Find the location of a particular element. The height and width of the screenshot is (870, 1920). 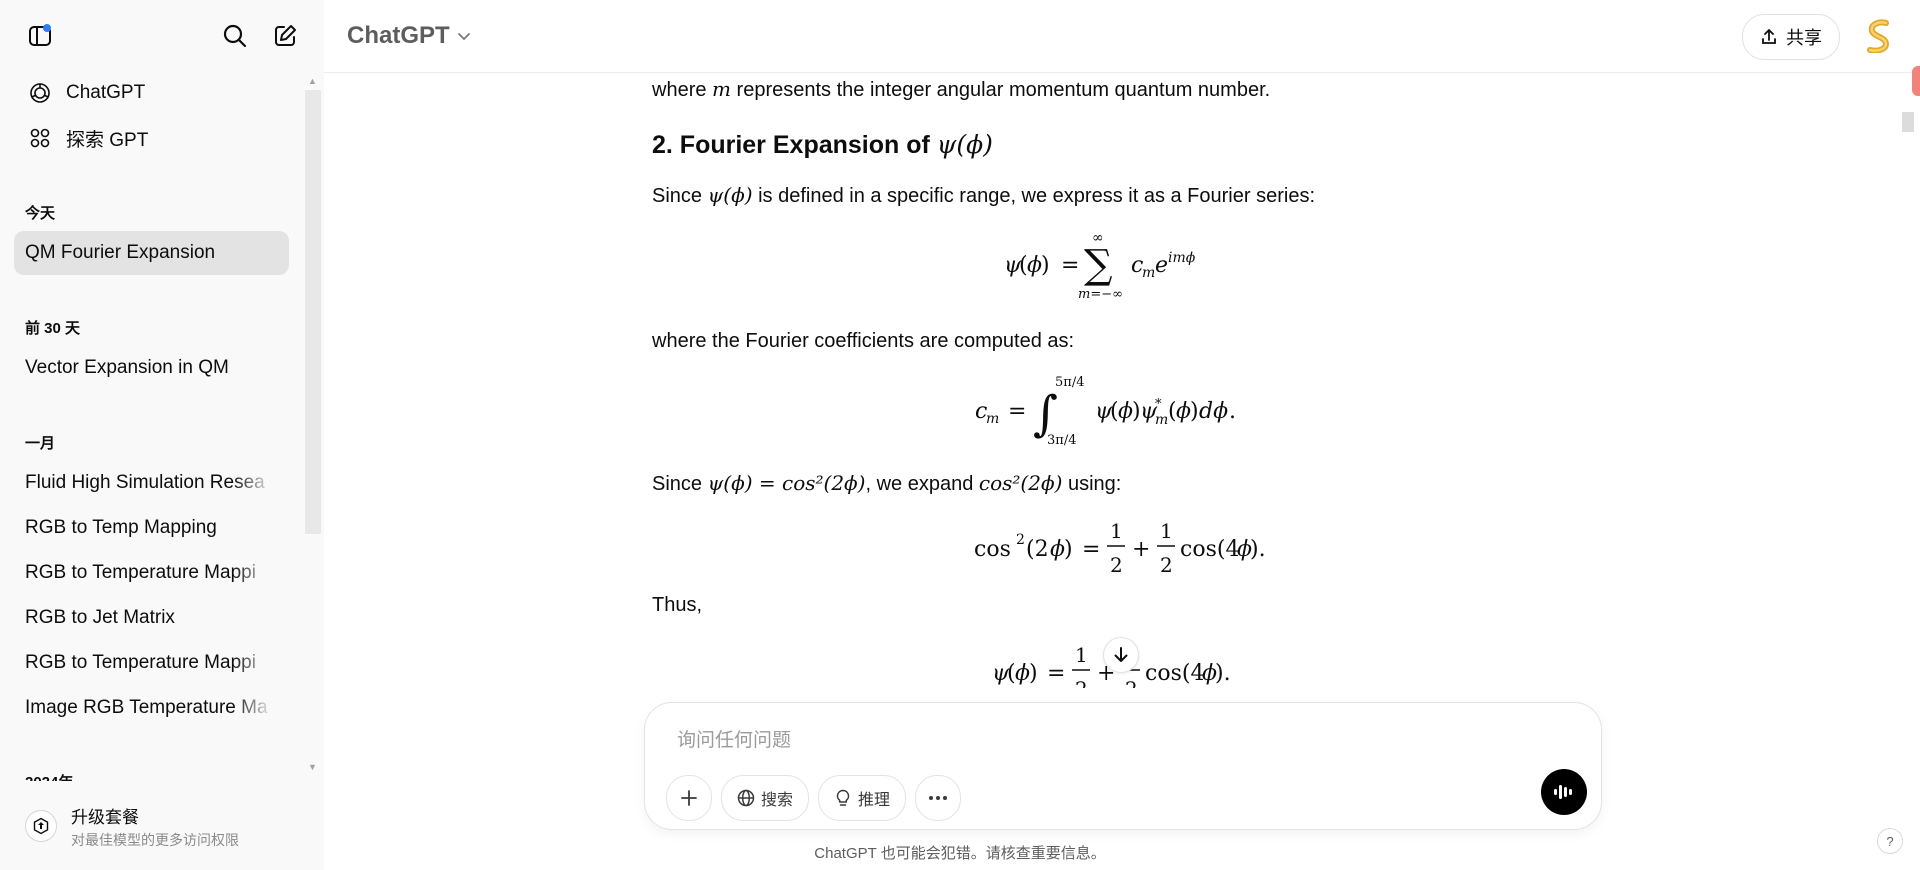

scroll-to-bottom-button is located at coordinates (1121, 655).